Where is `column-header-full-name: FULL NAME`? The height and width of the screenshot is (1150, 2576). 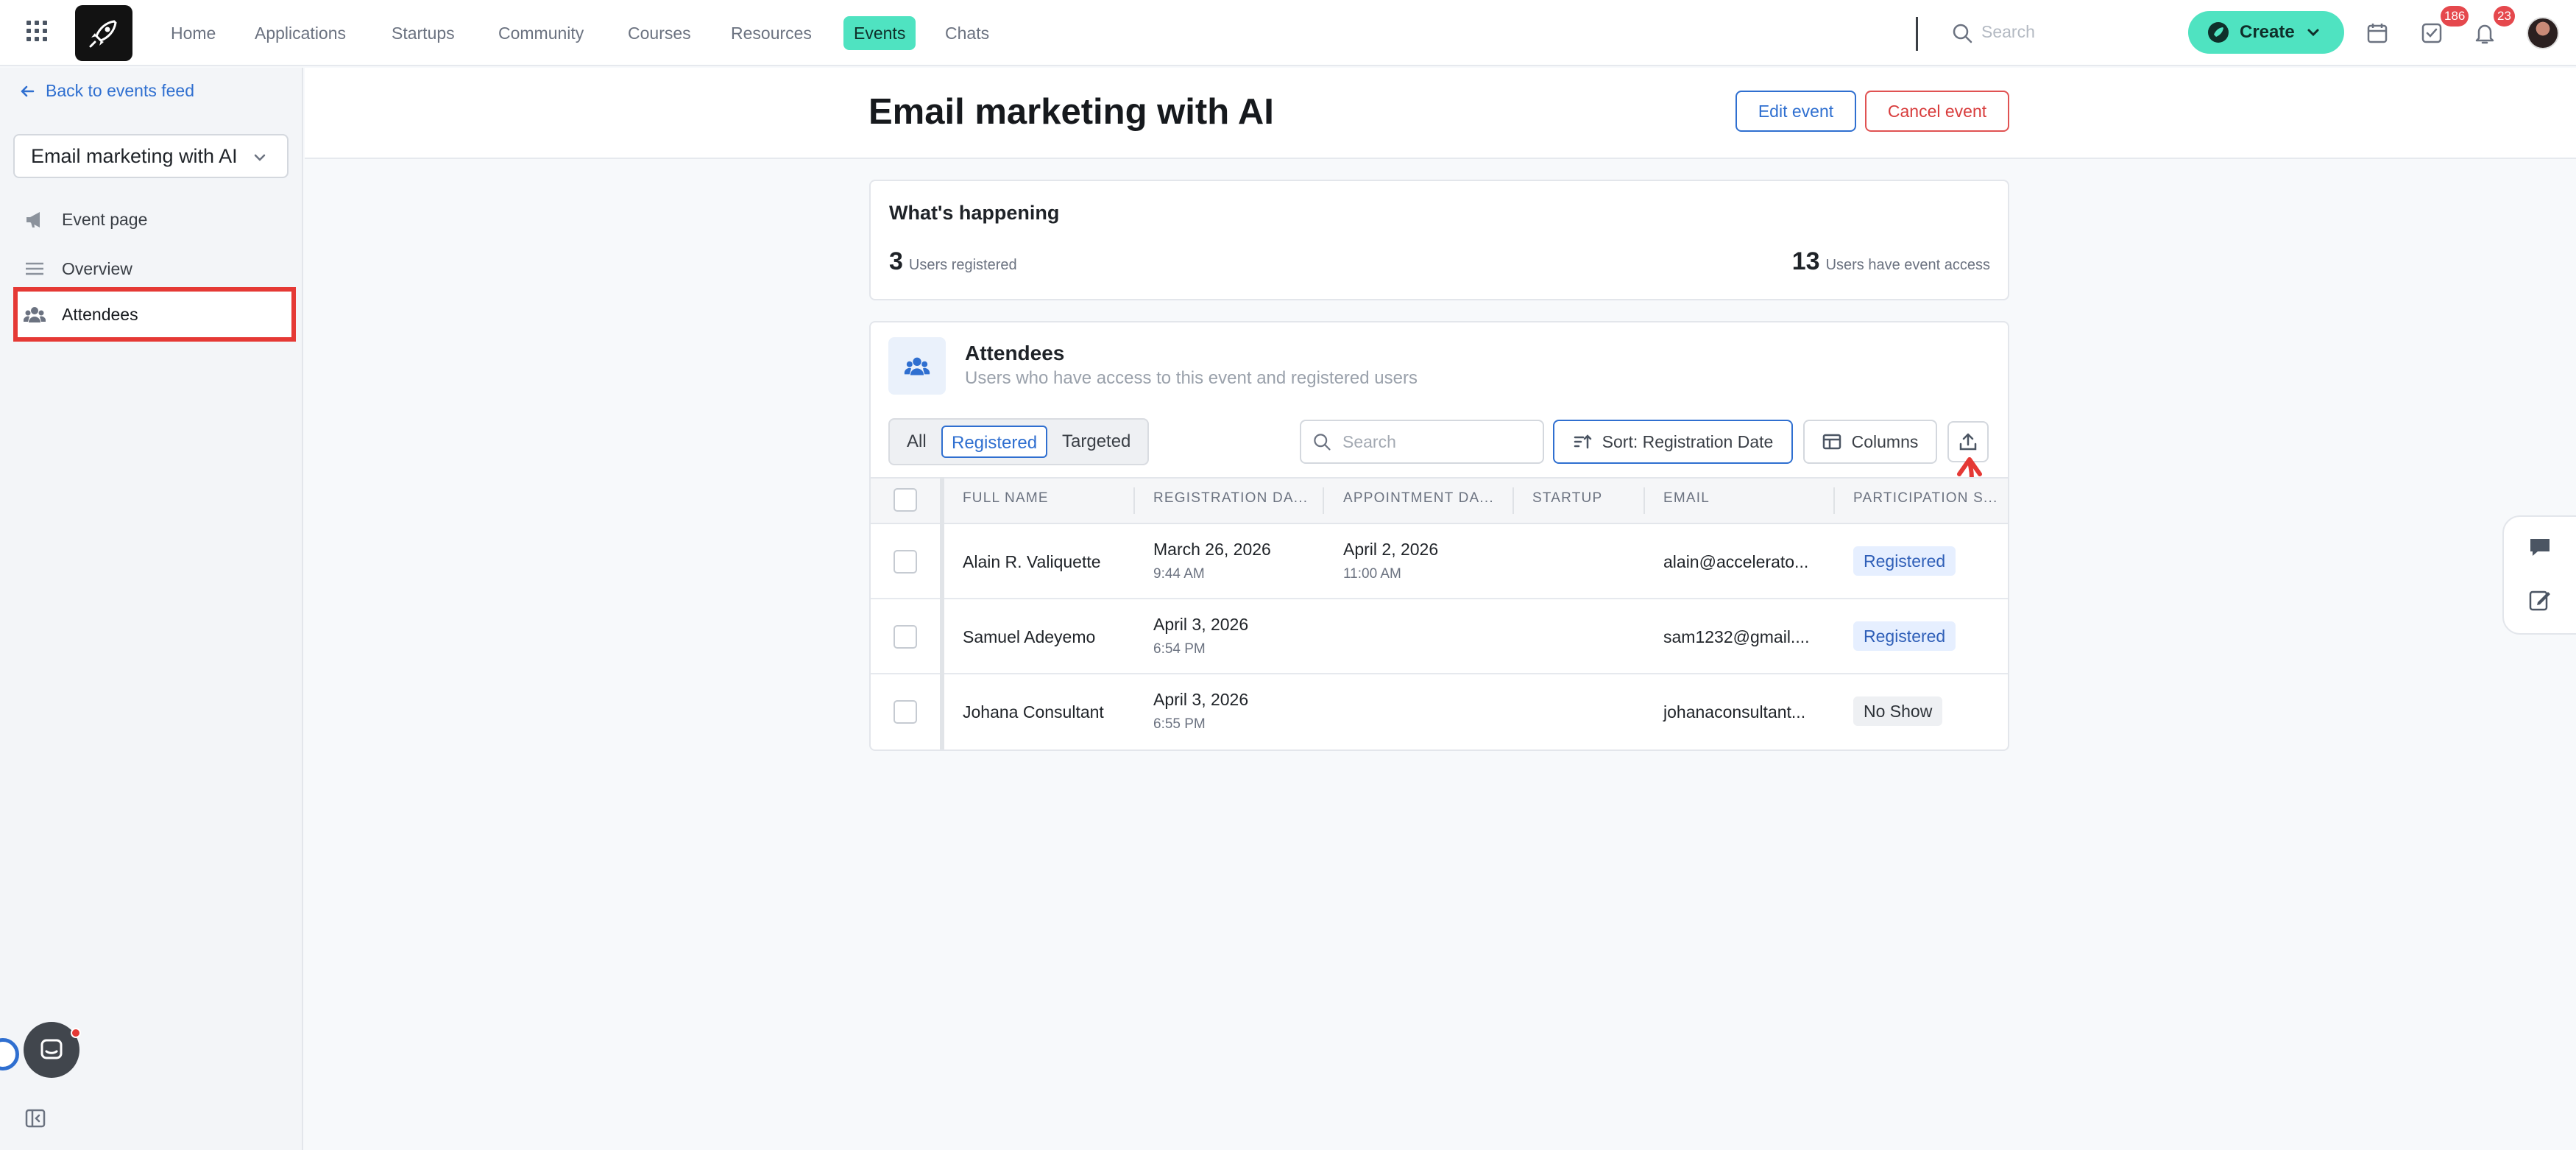 column-header-full-name: FULL NAME is located at coordinates (1006, 498).